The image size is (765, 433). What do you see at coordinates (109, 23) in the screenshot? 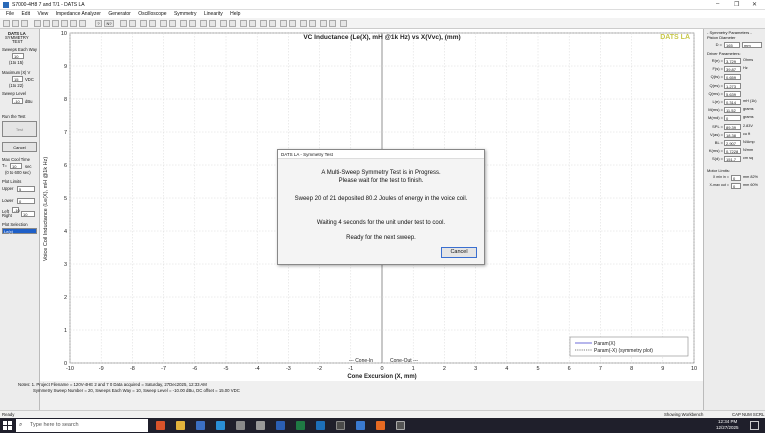
I see `toolbar-nt-button: N?` at bounding box center [109, 23].